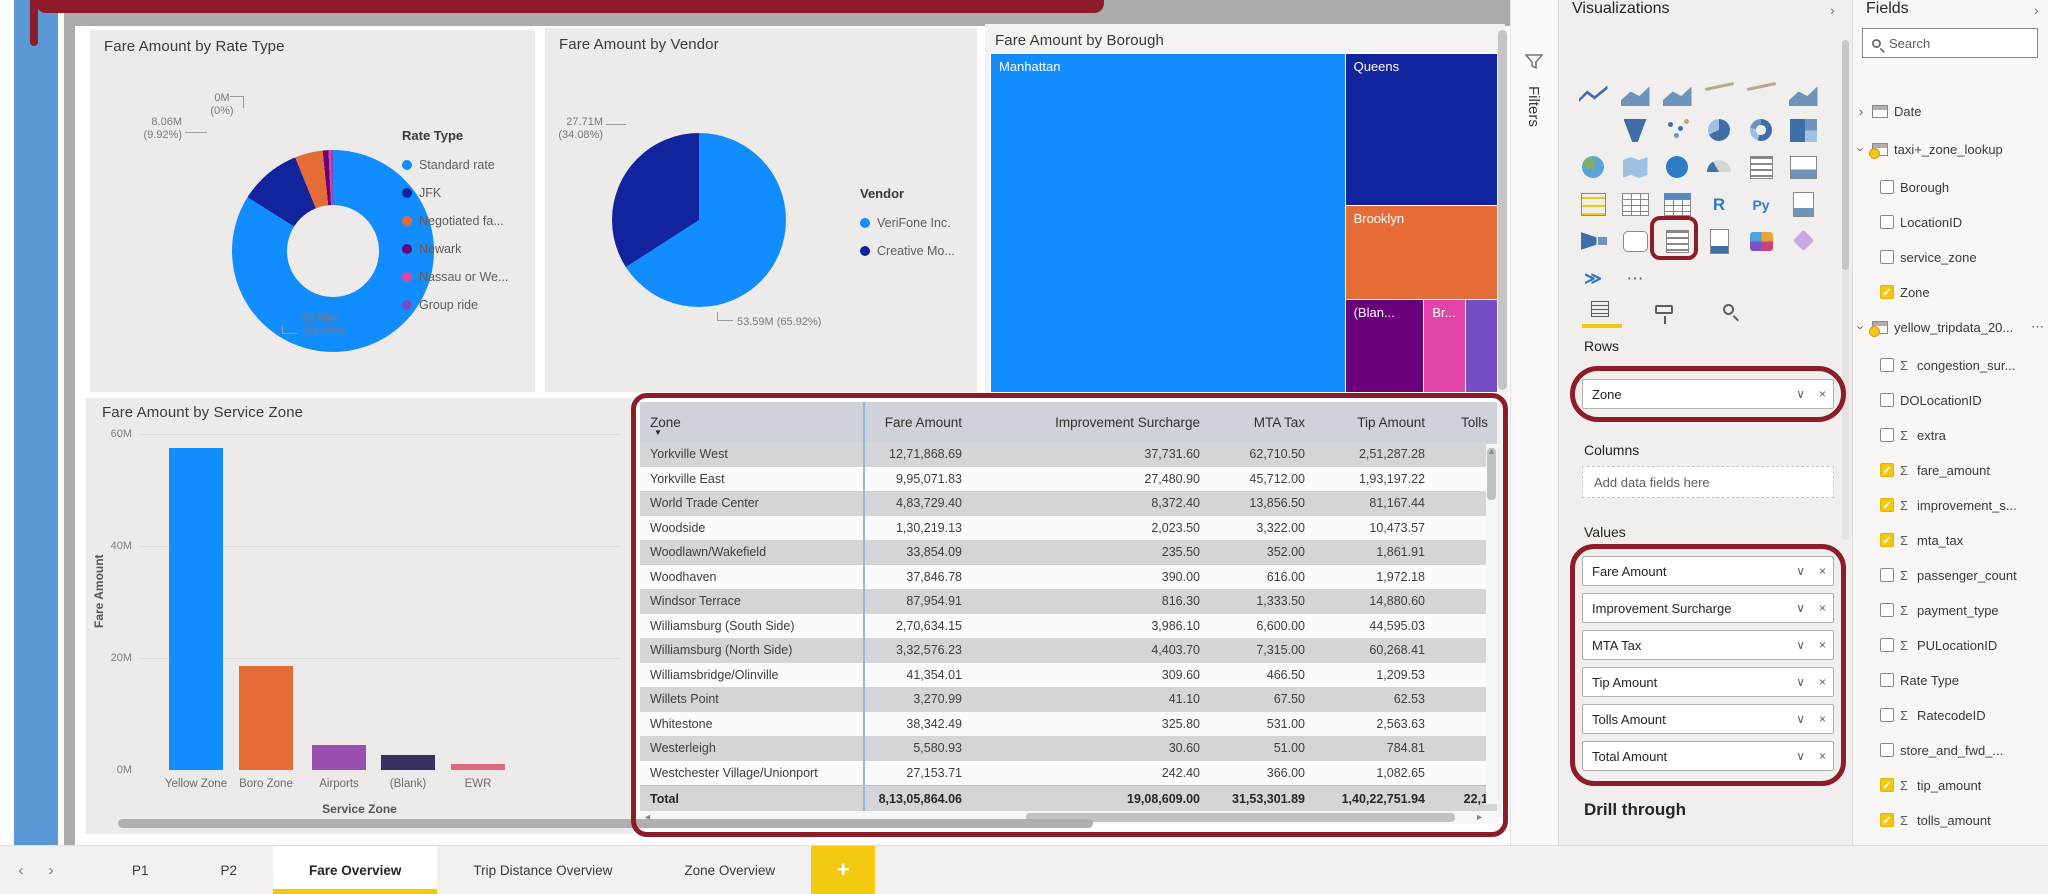 This screenshot has height=894, width=2048. I want to click on fields-table-item: › taxi+_zone_lookup, so click(1950, 149).